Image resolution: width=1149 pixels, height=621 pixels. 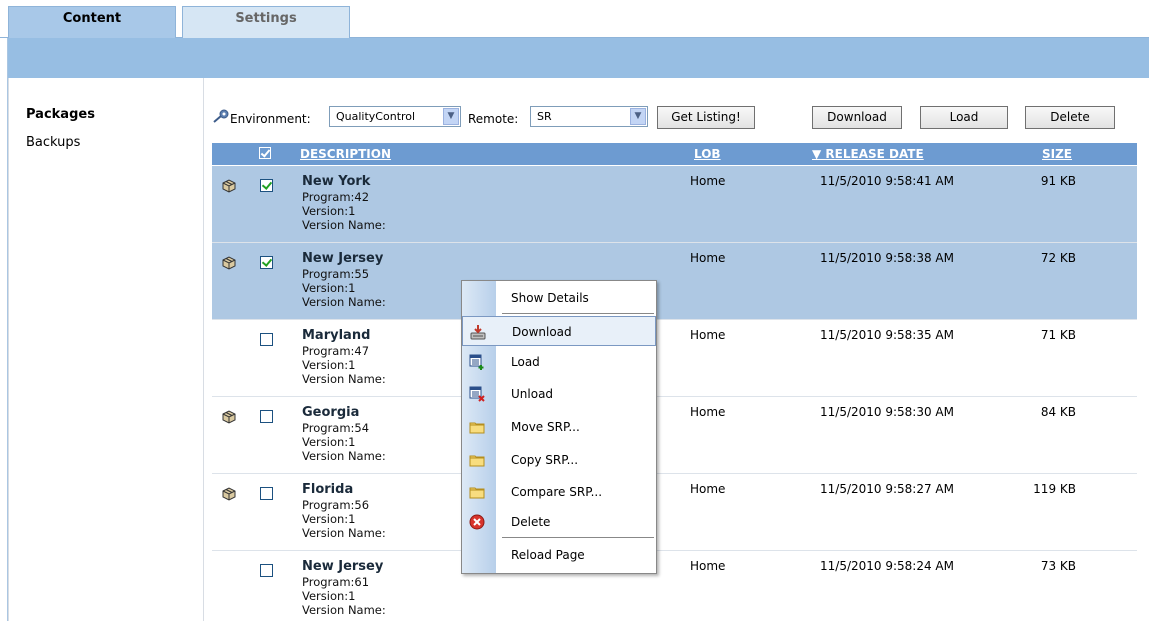 I want to click on header-band, so click(x=578, y=58).